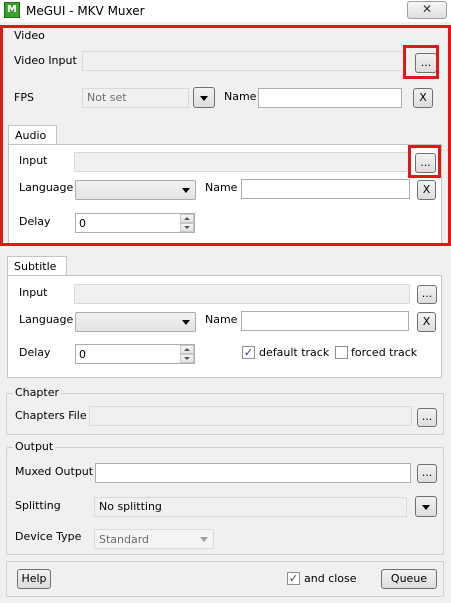 This screenshot has height=603, width=451. I want to click on subtitle-language-select, so click(135, 322).